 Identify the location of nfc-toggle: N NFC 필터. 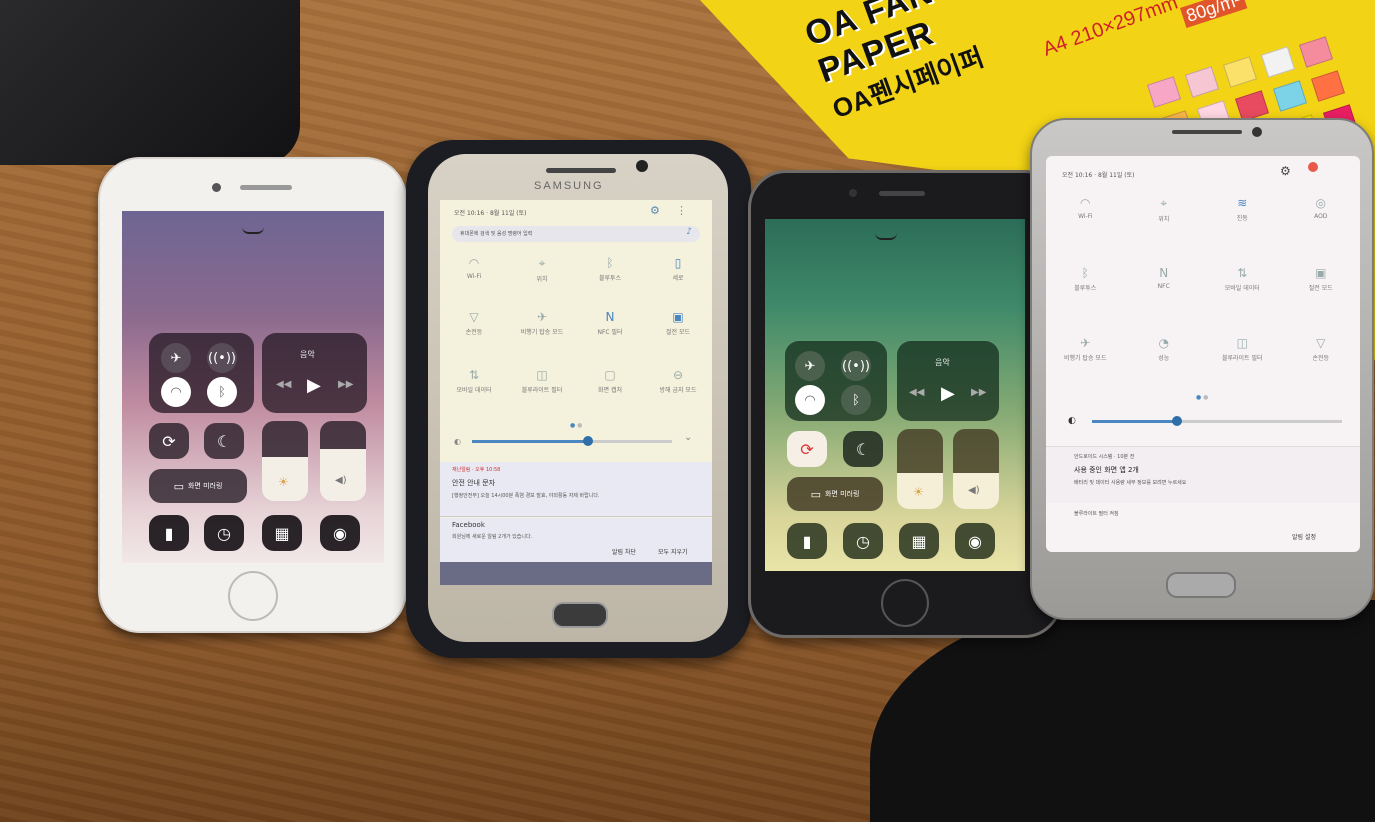
(610, 323).